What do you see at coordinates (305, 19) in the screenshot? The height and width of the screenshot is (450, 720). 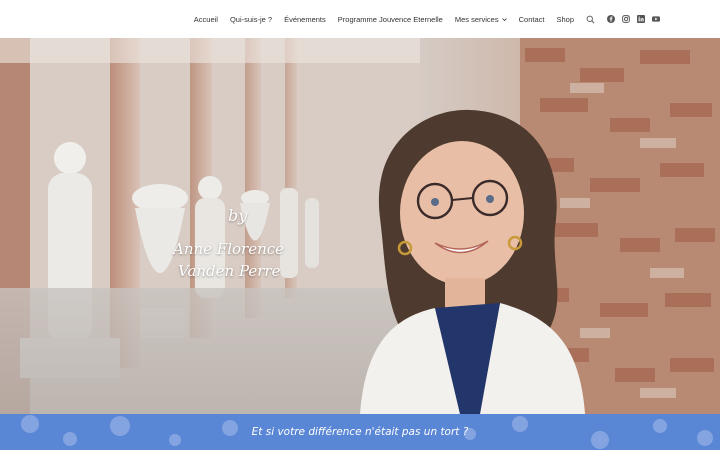 I see `nav-evenements: Événements` at bounding box center [305, 19].